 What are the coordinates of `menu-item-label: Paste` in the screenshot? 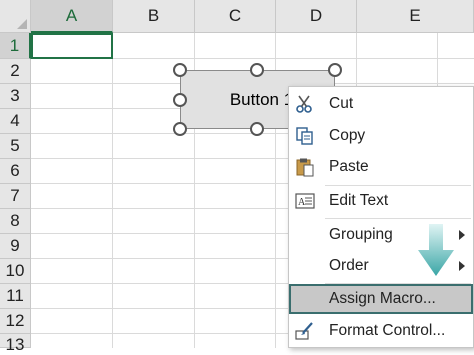 It's located at (349, 166).